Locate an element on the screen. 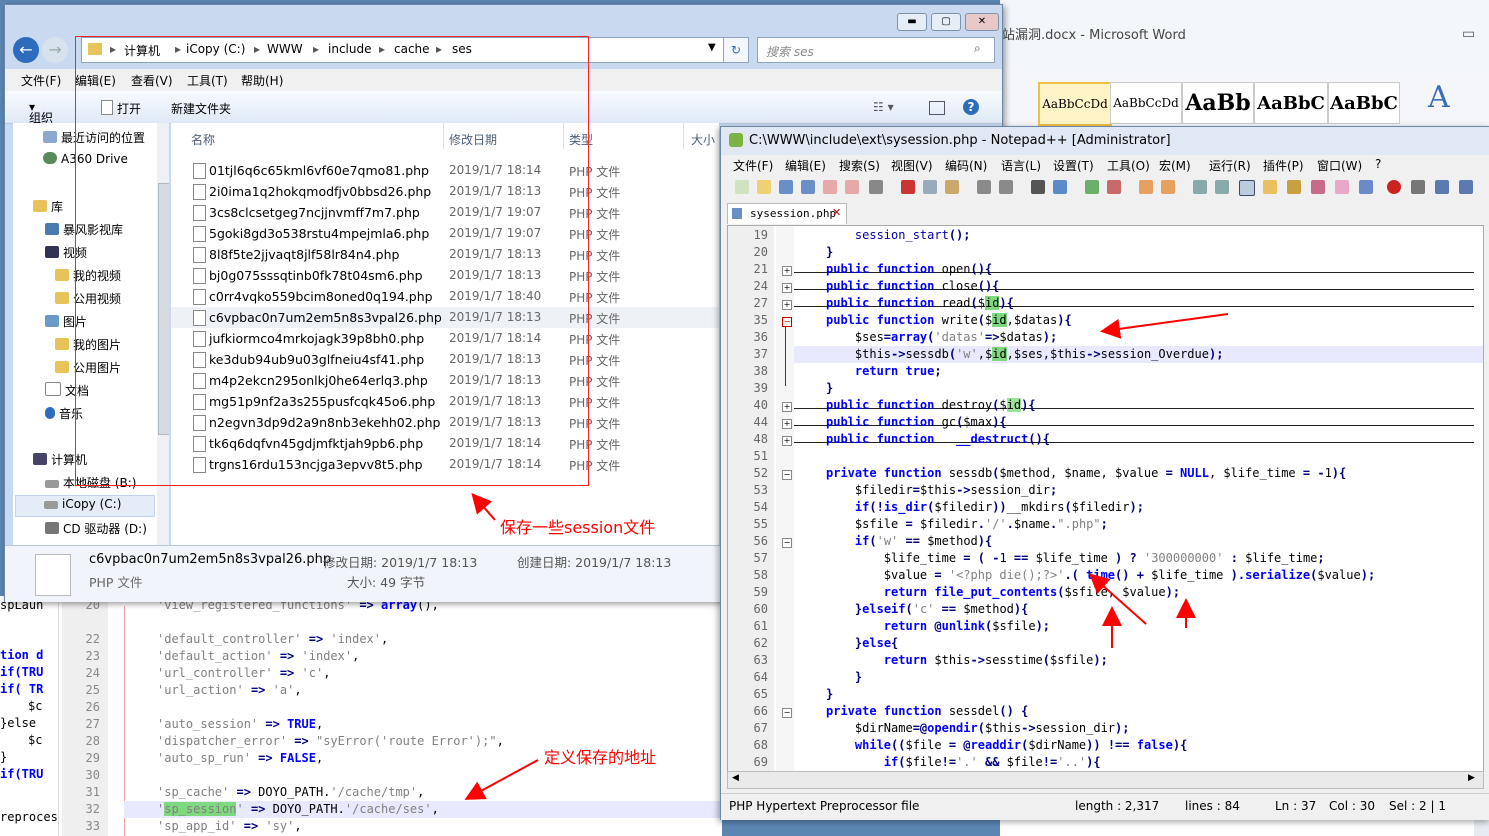  arrow-to-write is located at coordinates (1164, 326).